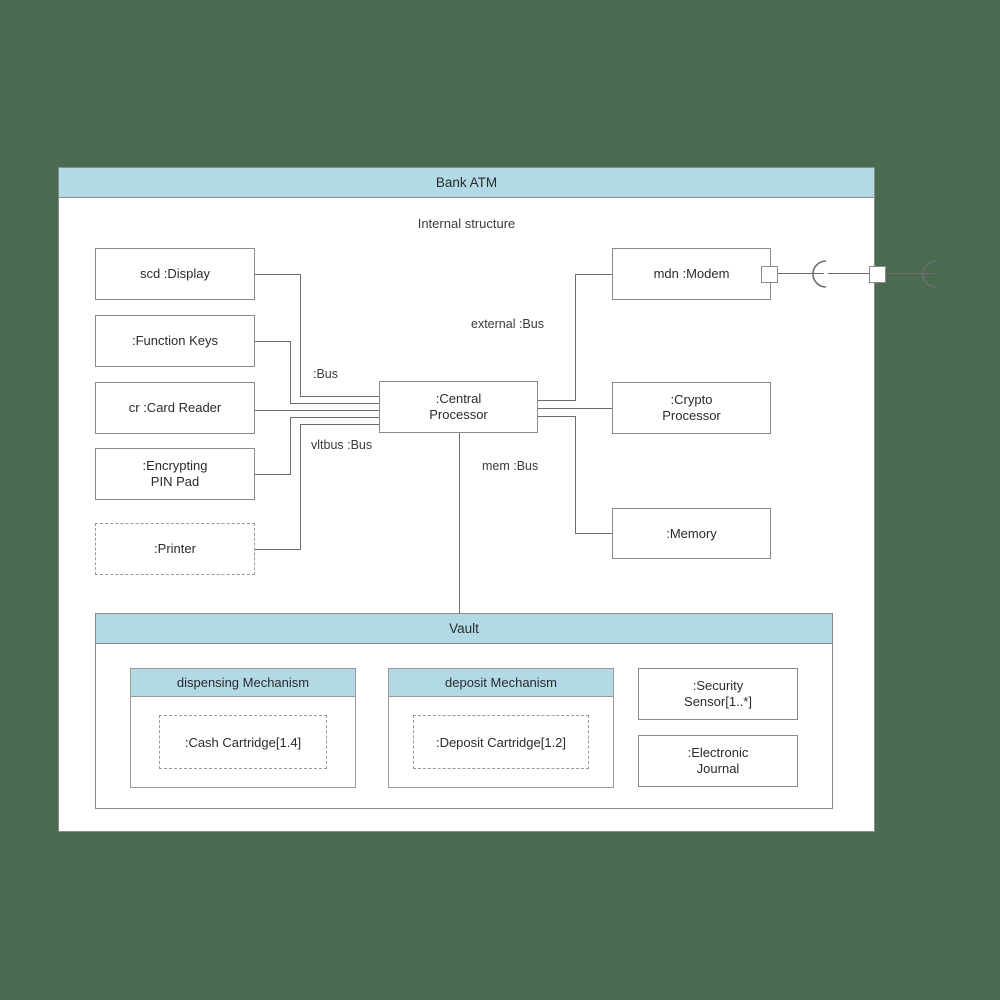 This screenshot has width=1000, height=1000. Describe the element at coordinates (718, 768) in the screenshot. I see `electronic-journal-label-line2: Journal` at that location.